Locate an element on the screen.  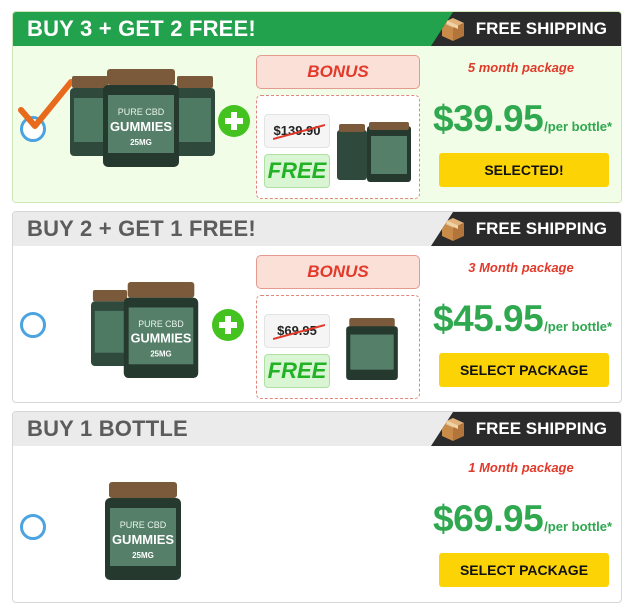
package-title: BUY 2 + GET 1 FREE! is located at coordinates (141, 228).